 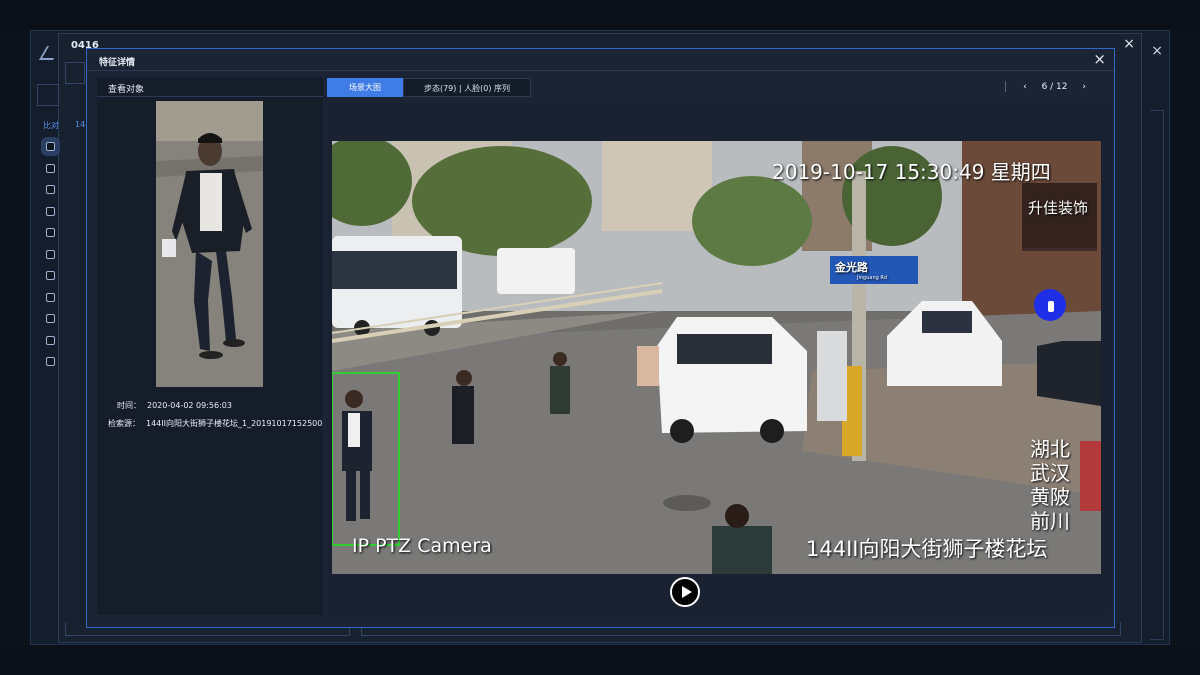 I want to click on watermark-line: 湖北, so click(x=1050, y=449).